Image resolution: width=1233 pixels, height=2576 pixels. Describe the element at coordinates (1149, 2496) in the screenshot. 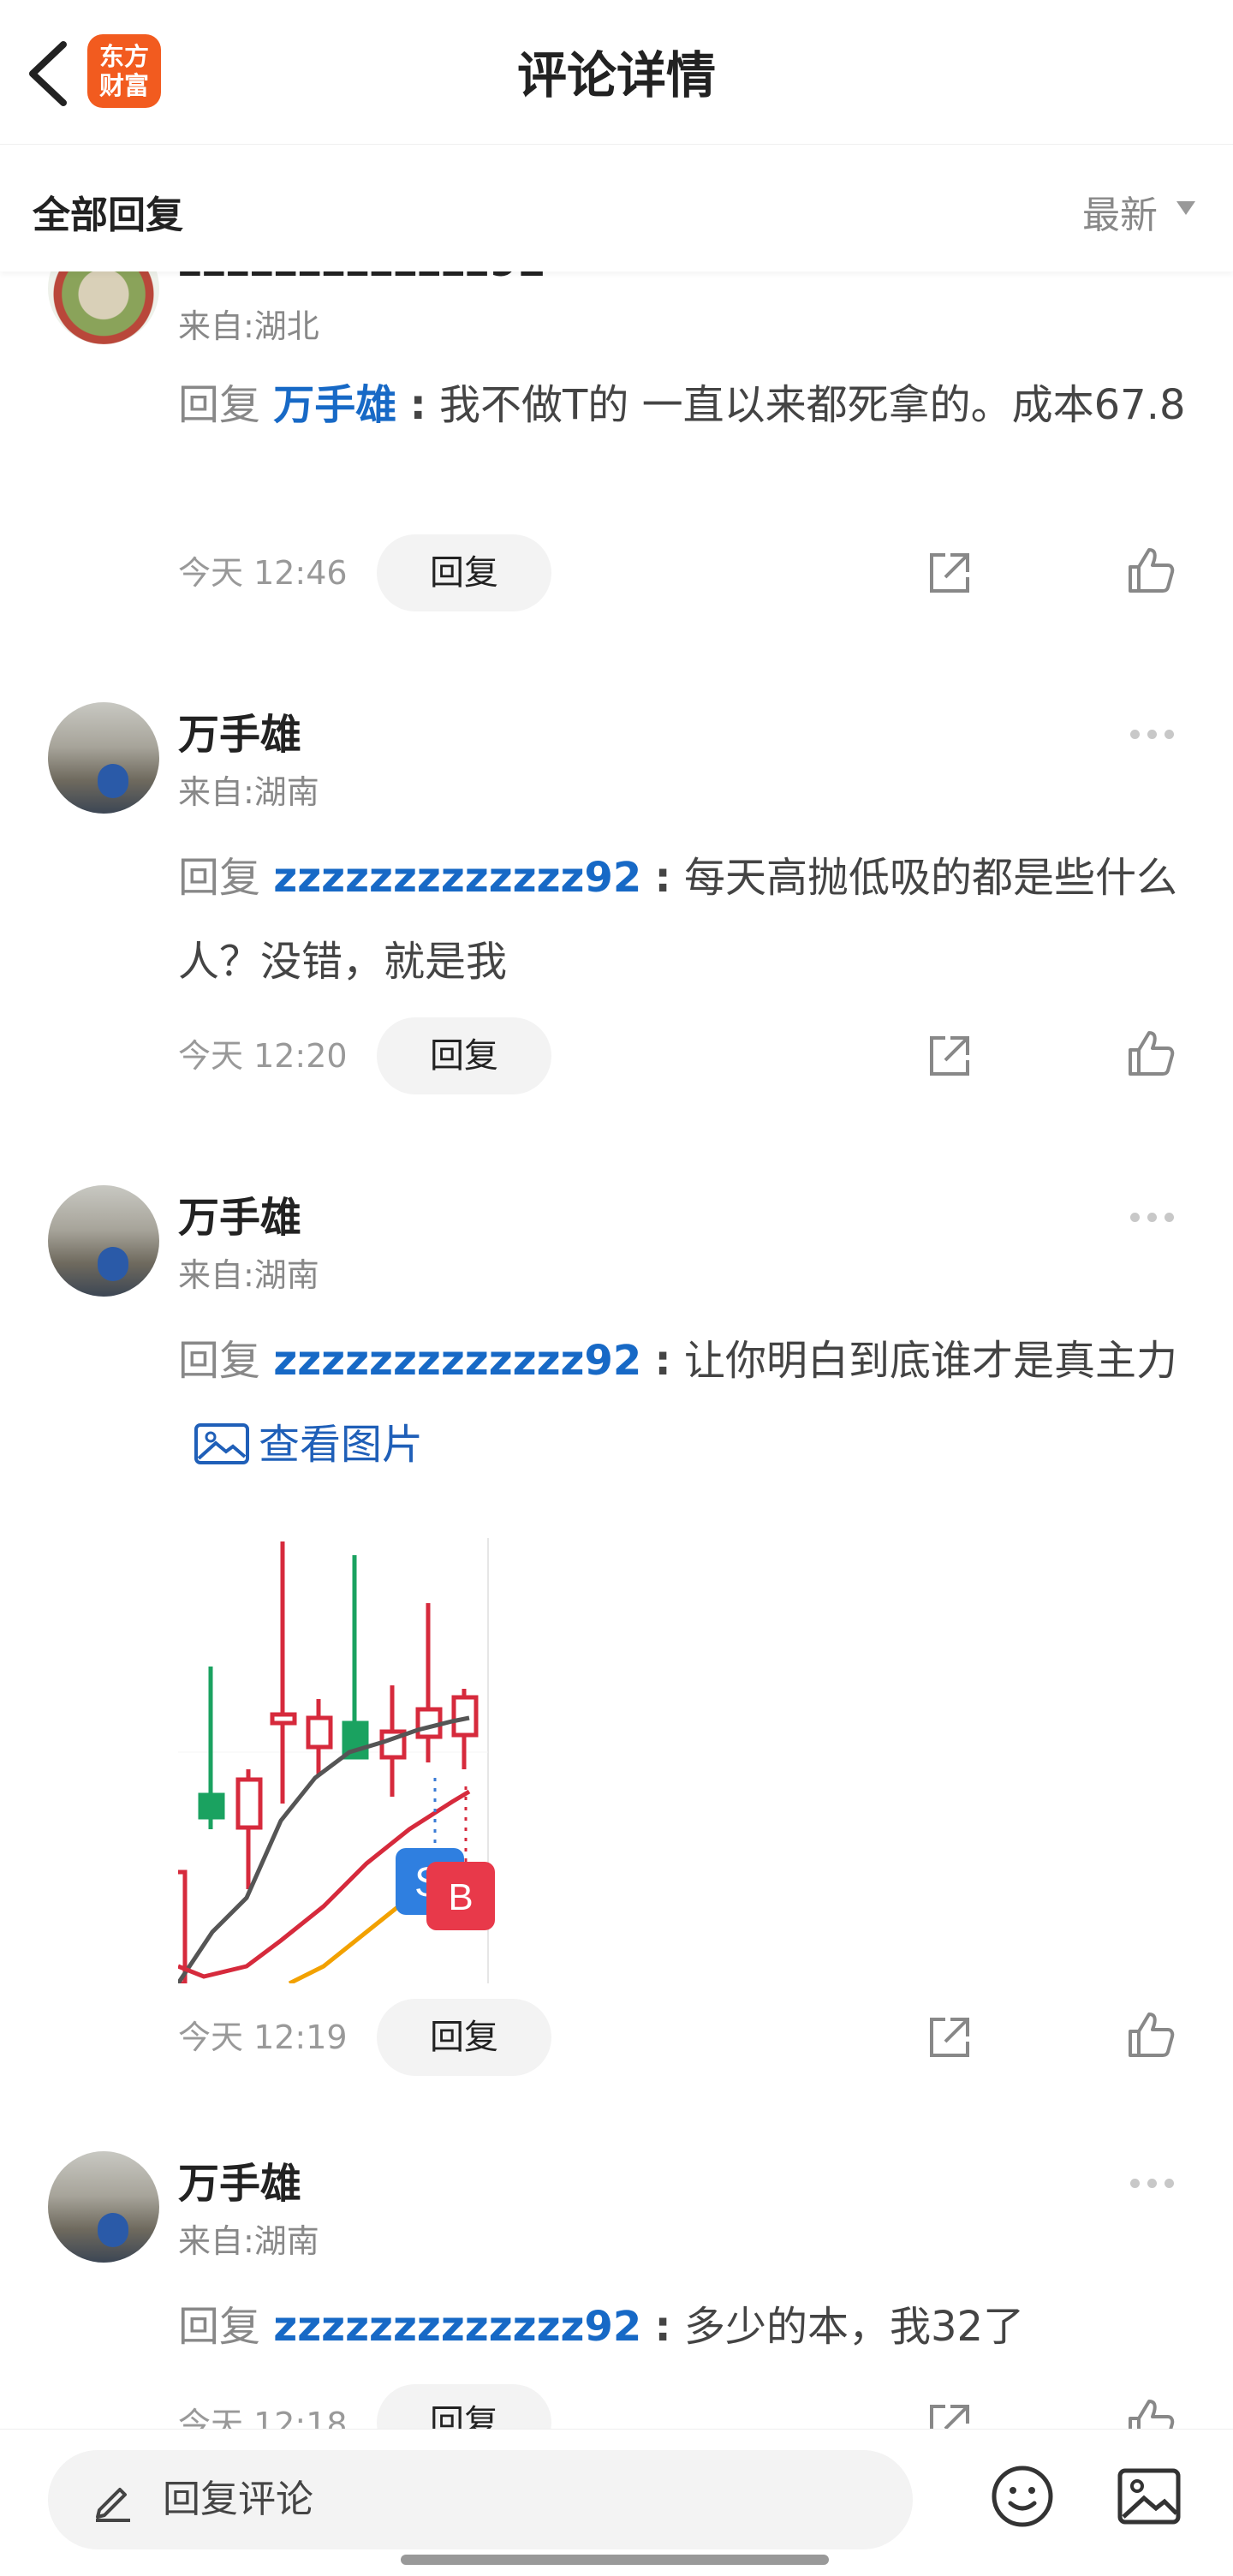

I see `image-upload-icon` at that location.